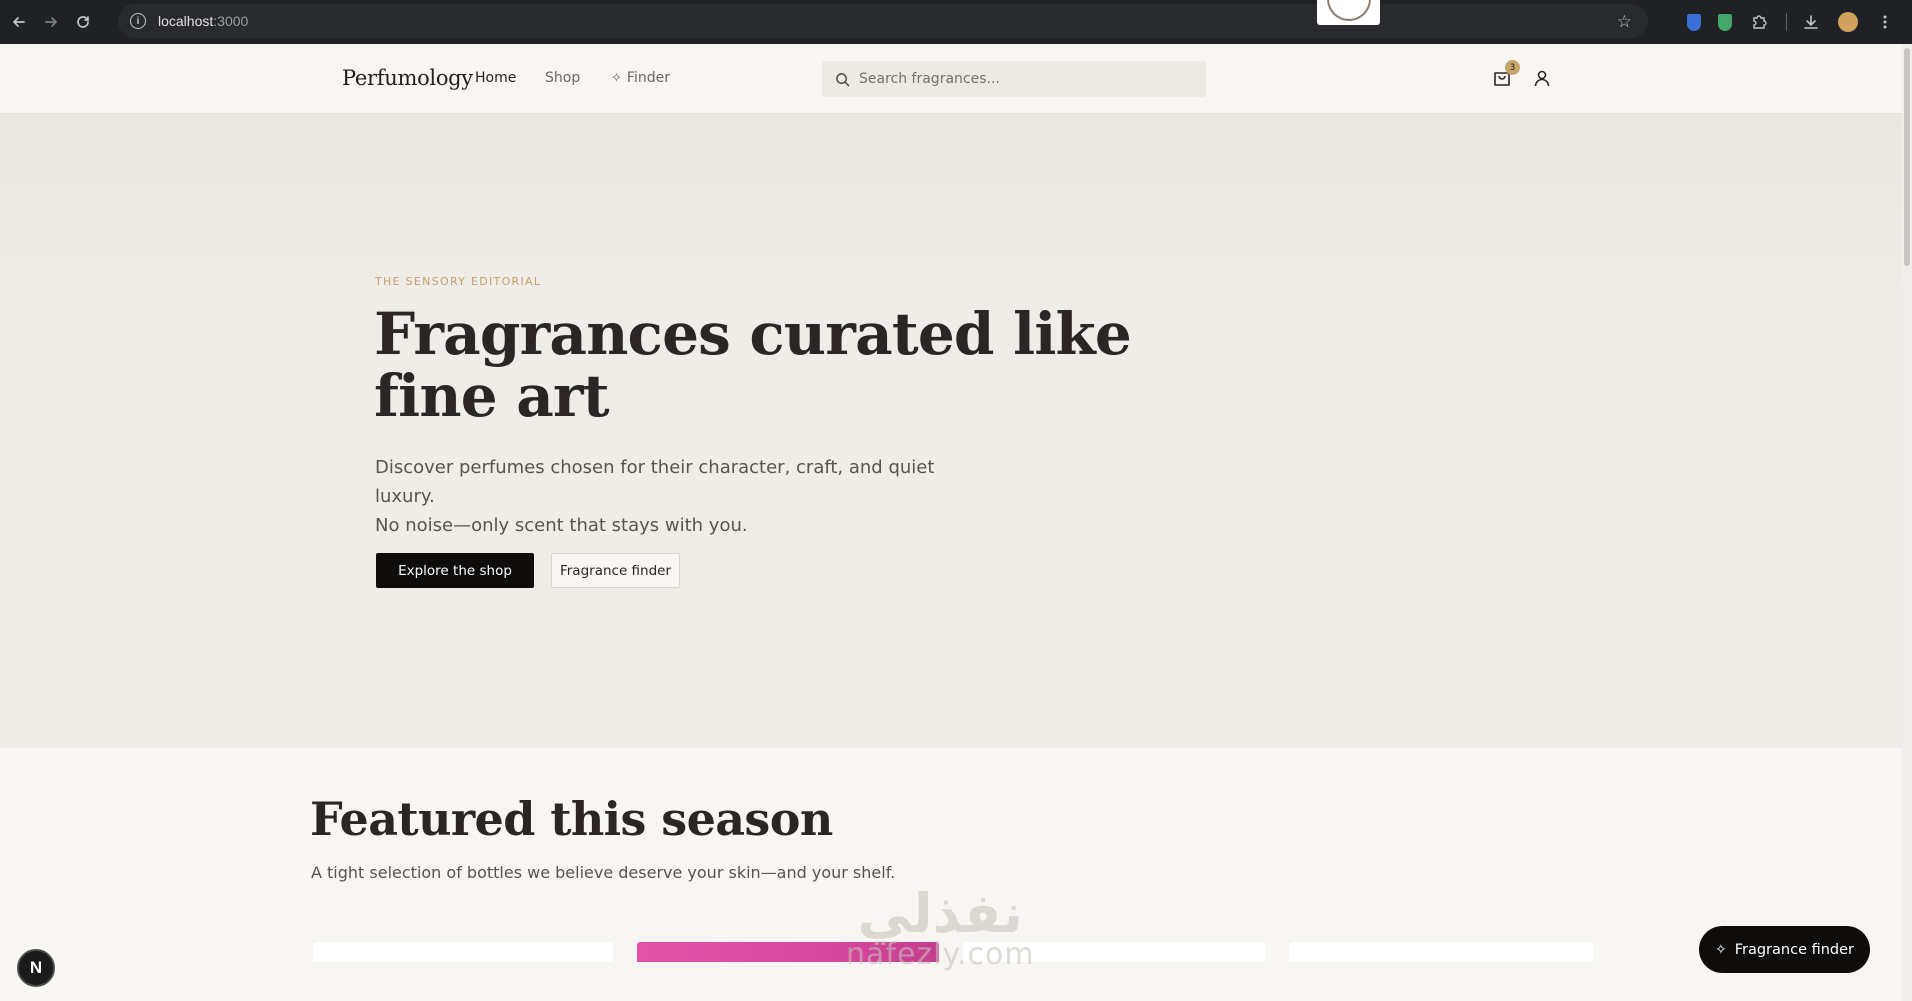 This screenshot has width=1912, height=1001. Describe the element at coordinates (495, 78) in the screenshot. I see `nav-home: Home` at that location.